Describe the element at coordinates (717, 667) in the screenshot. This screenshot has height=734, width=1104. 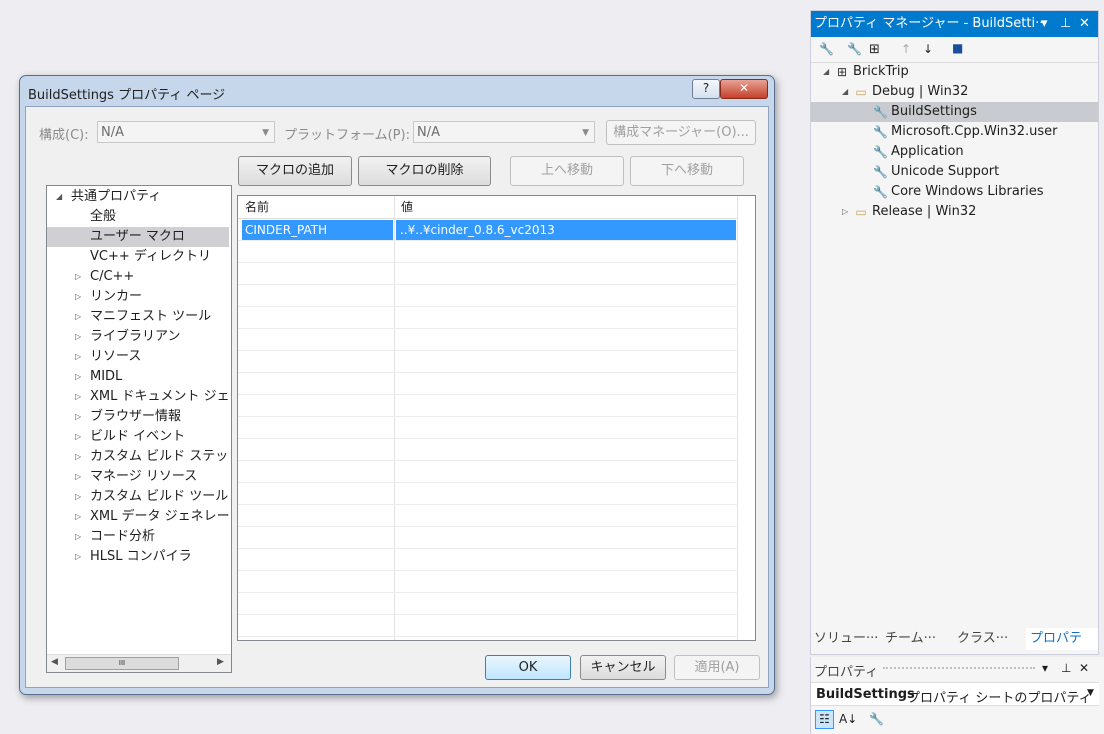
I see `apply-button: 適用(A)` at that location.